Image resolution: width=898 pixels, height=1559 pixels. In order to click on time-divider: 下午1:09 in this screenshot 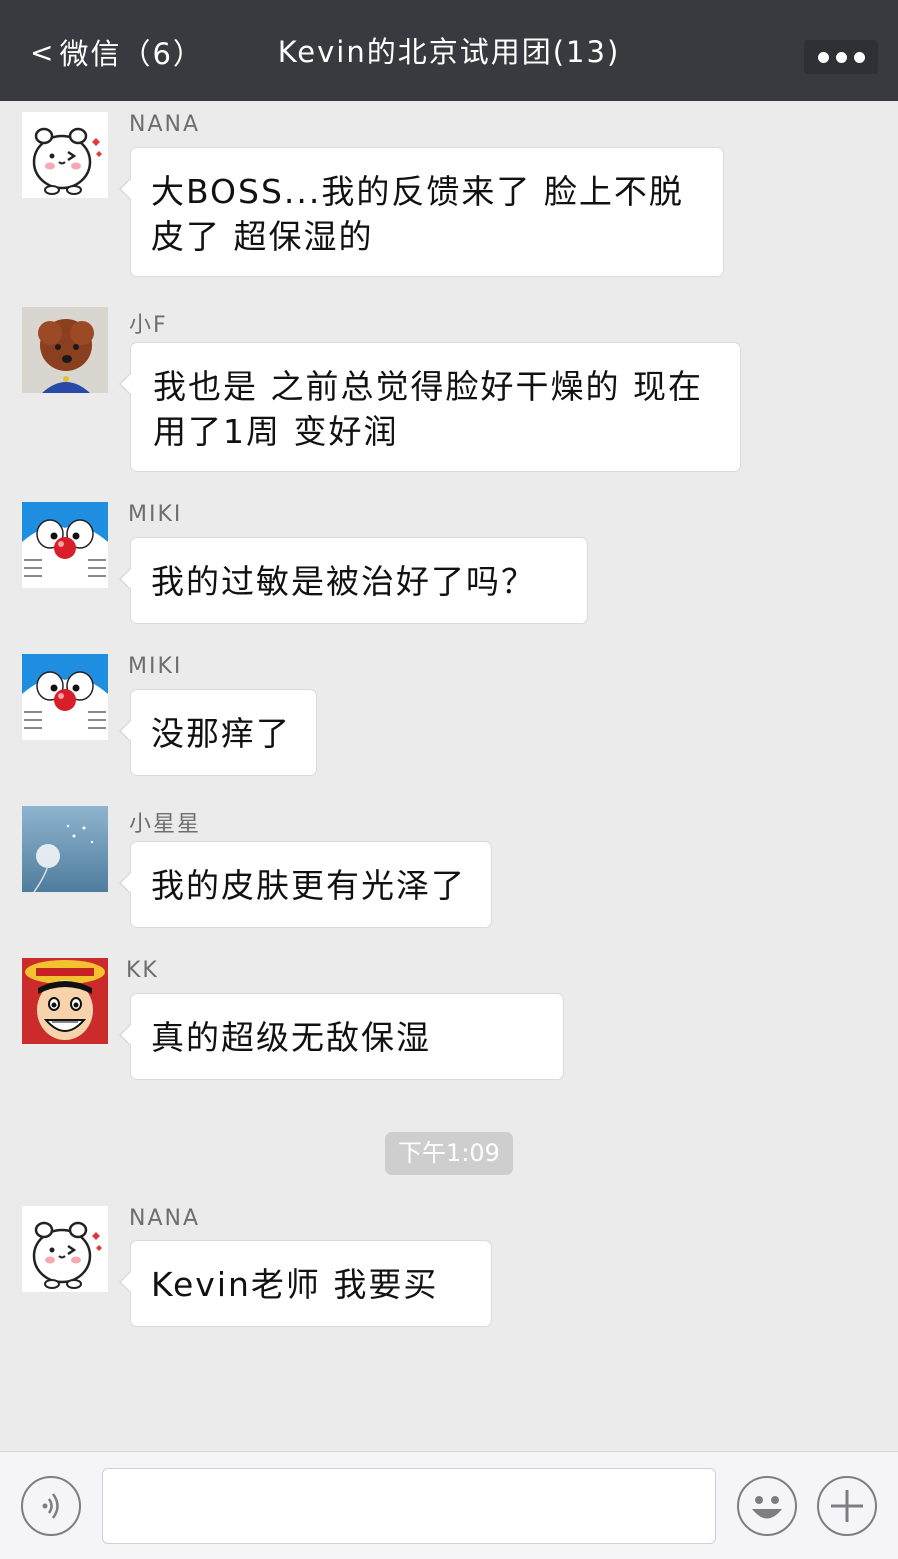, I will do `click(449, 1153)`.